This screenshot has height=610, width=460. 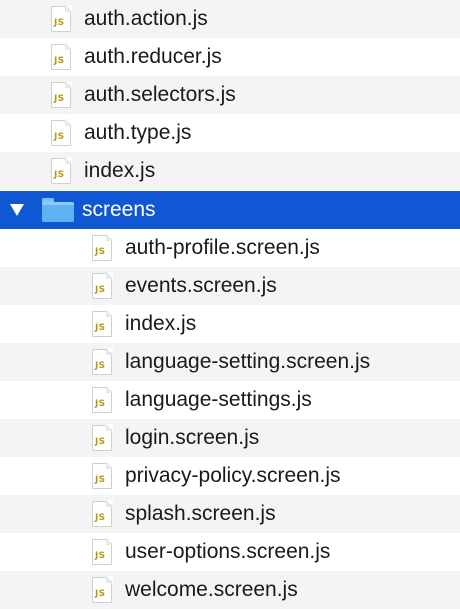 I want to click on file-name: events.screen.js, so click(x=201, y=285).